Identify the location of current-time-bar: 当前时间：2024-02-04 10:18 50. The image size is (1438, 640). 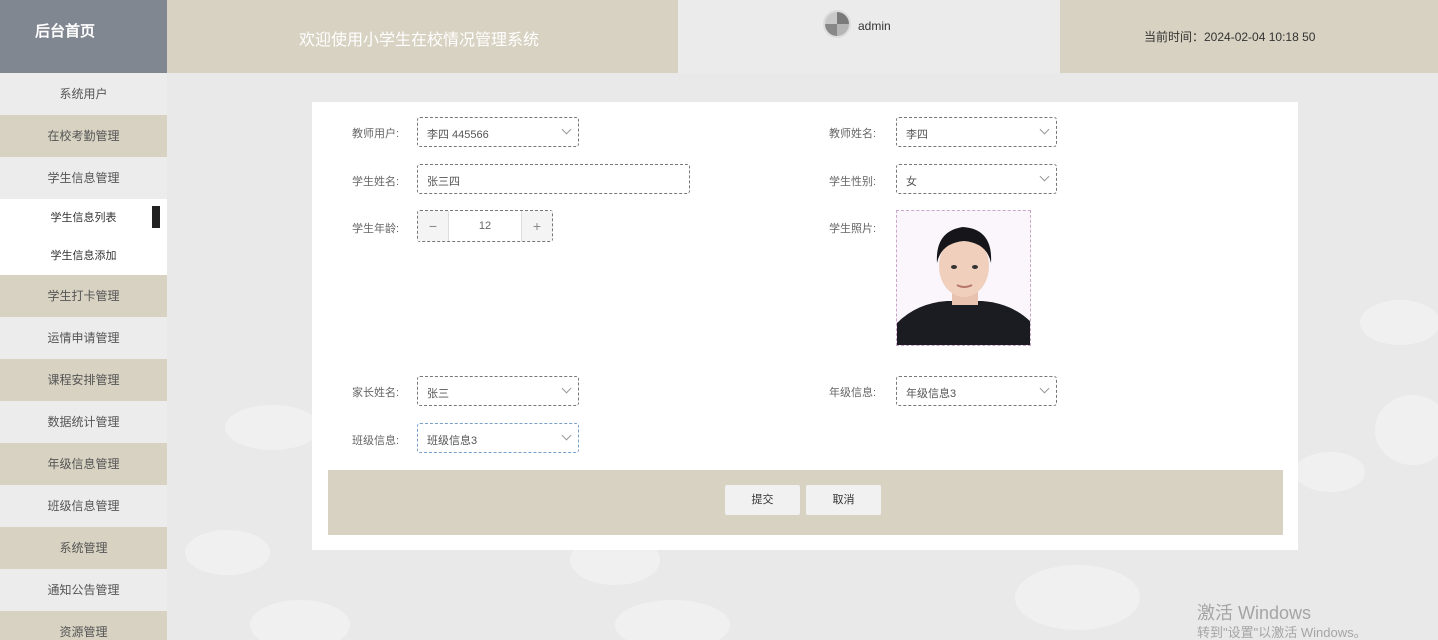
(1249, 36).